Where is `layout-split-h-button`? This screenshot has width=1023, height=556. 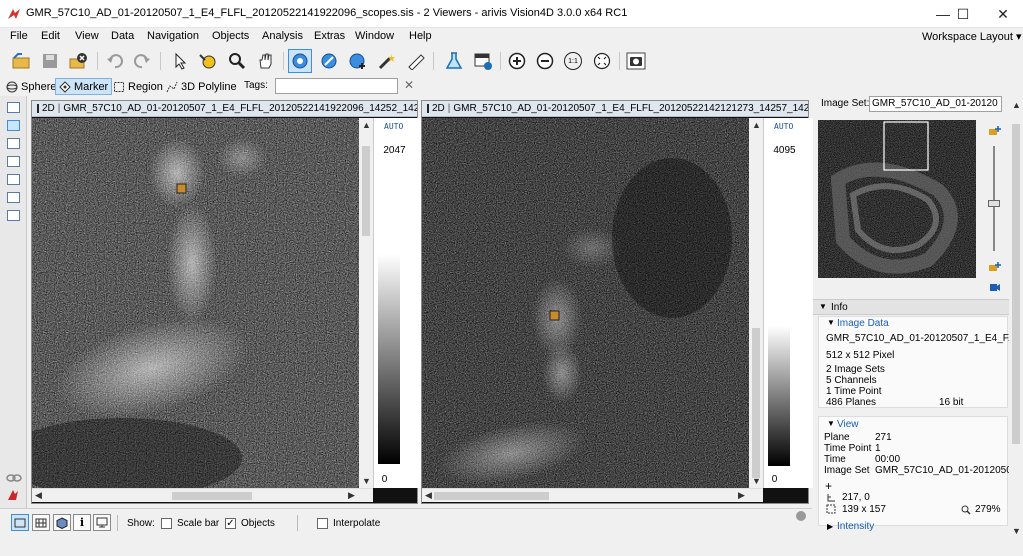
layout-split-h-button is located at coordinates (13, 143).